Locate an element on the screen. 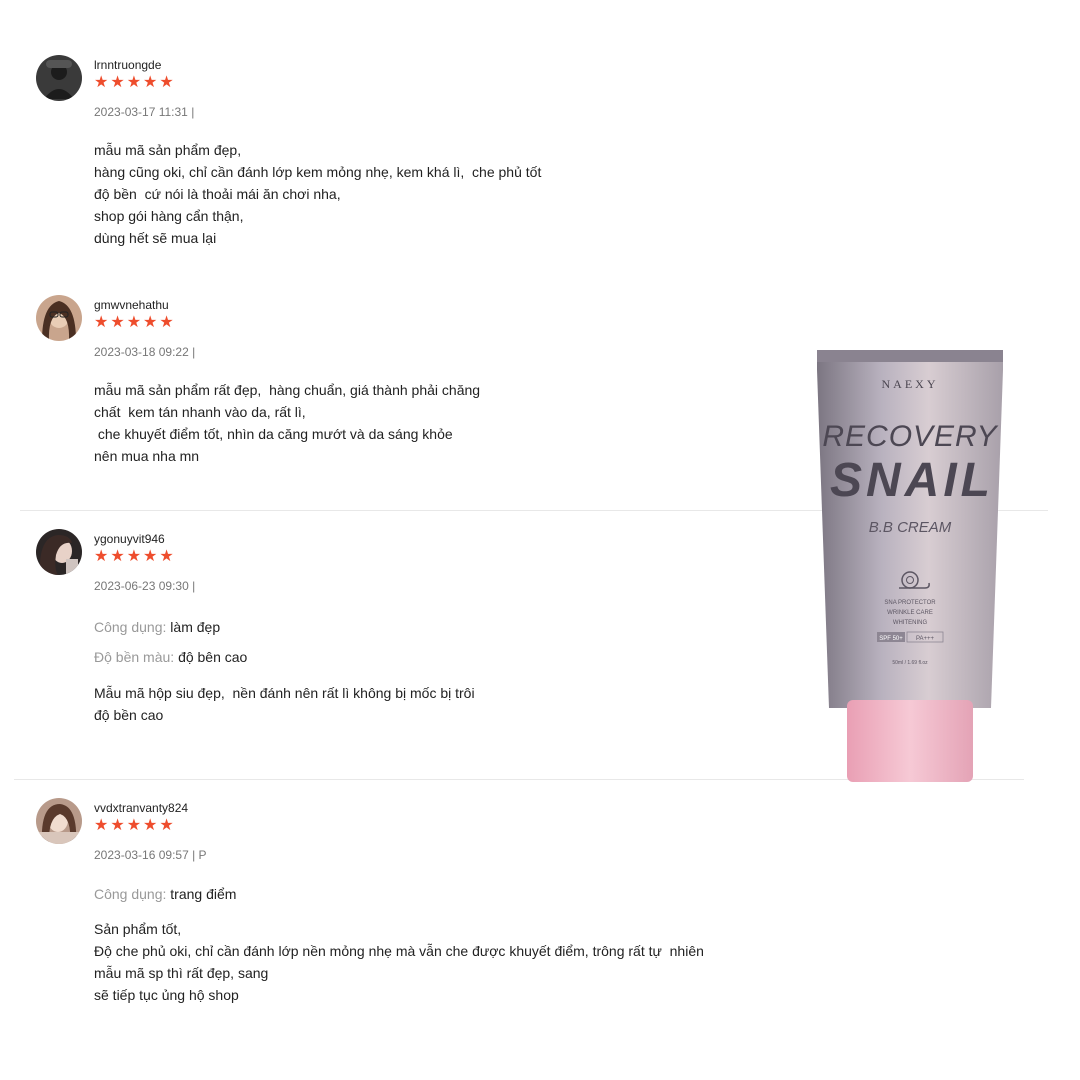 This screenshot has height=1080, width=1080. review-timestamp: 2023-03-17 11:31 | is located at coordinates (144, 112).